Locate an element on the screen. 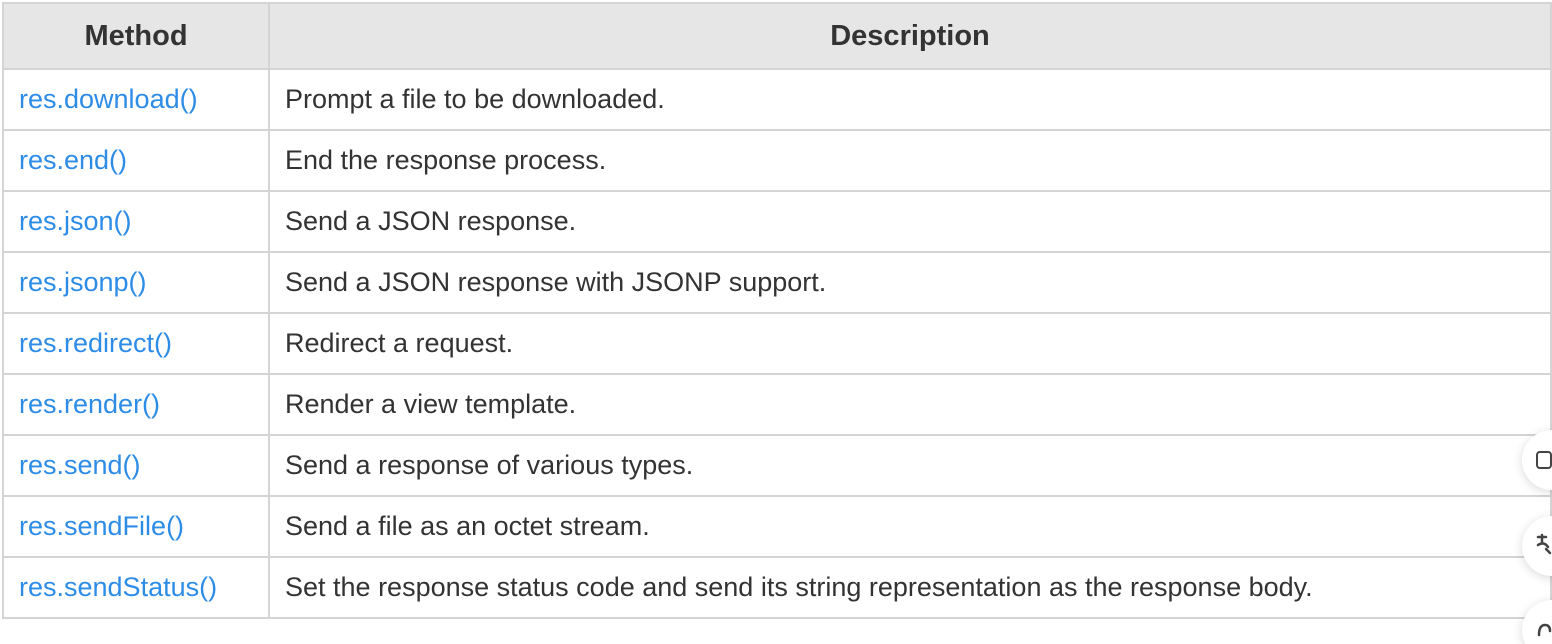 The height and width of the screenshot is (644, 1552). table-row: res.end() End the response process. is located at coordinates (777, 160).